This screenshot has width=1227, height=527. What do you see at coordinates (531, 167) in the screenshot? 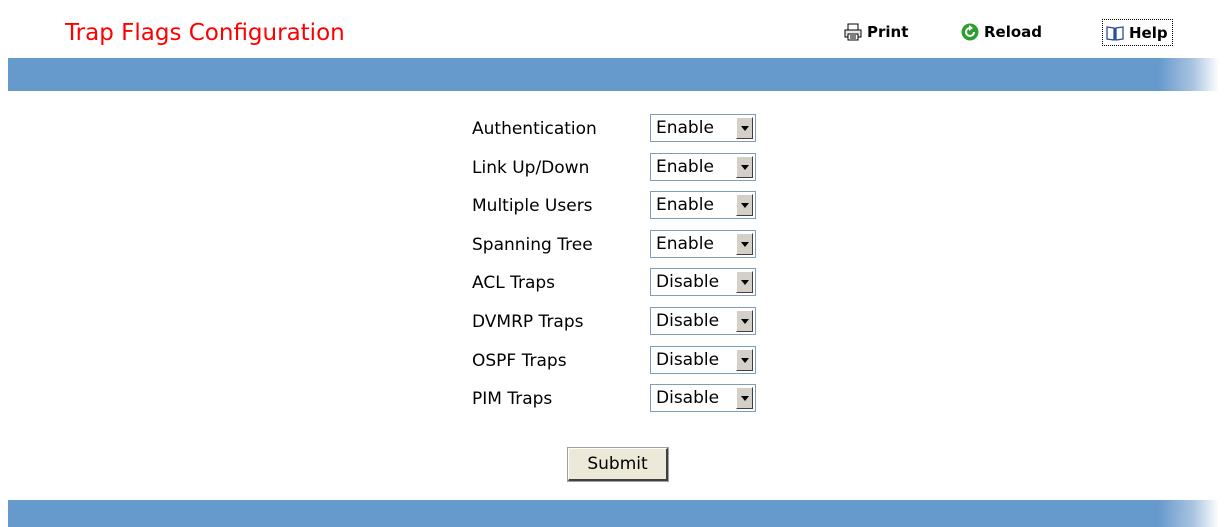
I see `link-up-down-label: Link Up/Down` at bounding box center [531, 167].